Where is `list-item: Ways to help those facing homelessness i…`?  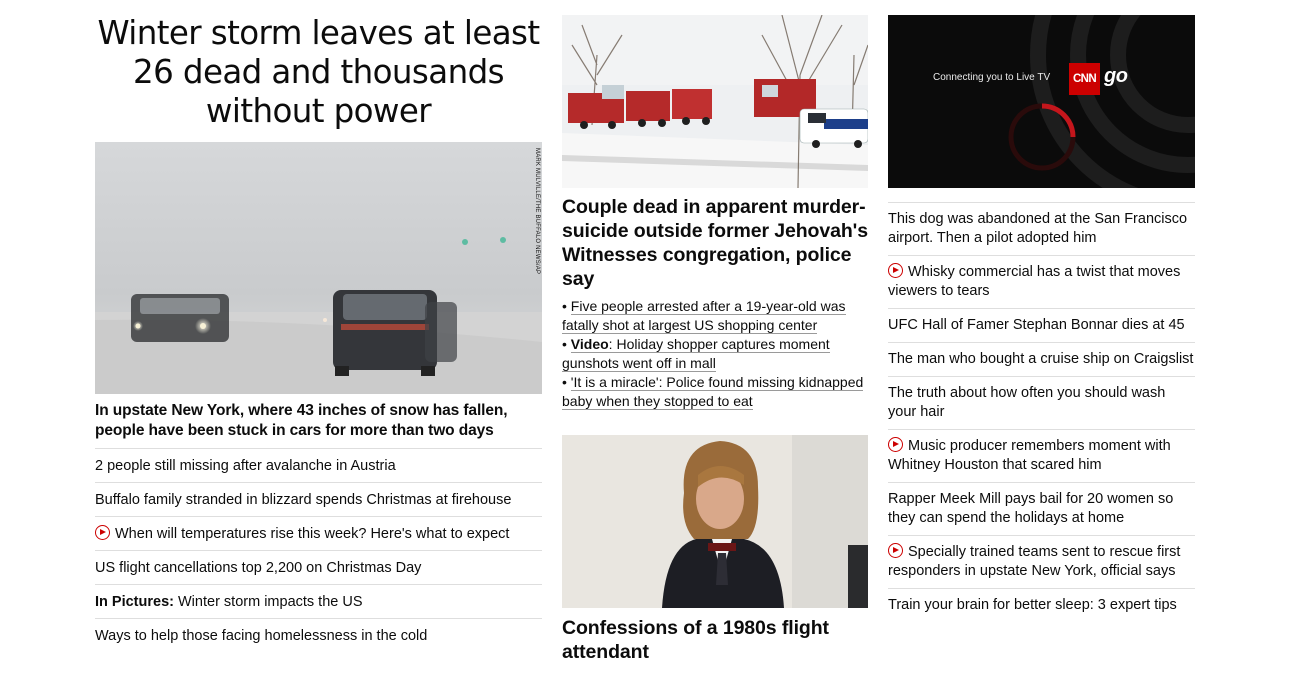 list-item: Ways to help those facing homelessness i… is located at coordinates (318, 635).